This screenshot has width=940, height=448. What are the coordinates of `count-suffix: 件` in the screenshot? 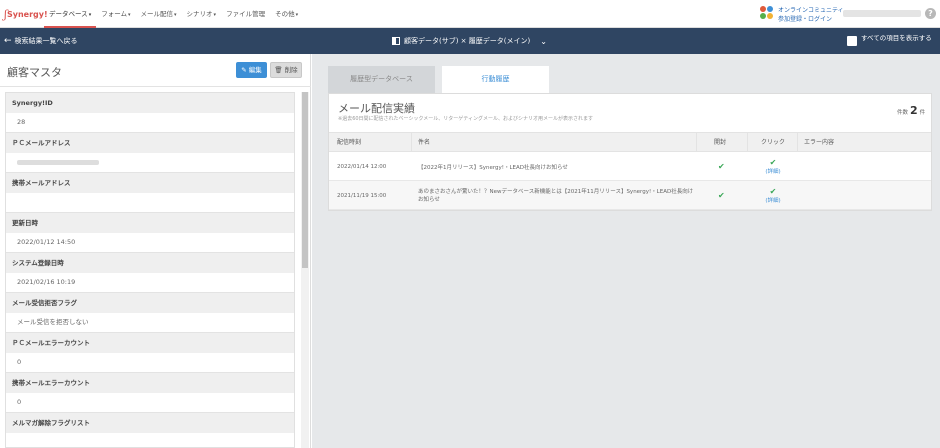 It's located at (922, 113).